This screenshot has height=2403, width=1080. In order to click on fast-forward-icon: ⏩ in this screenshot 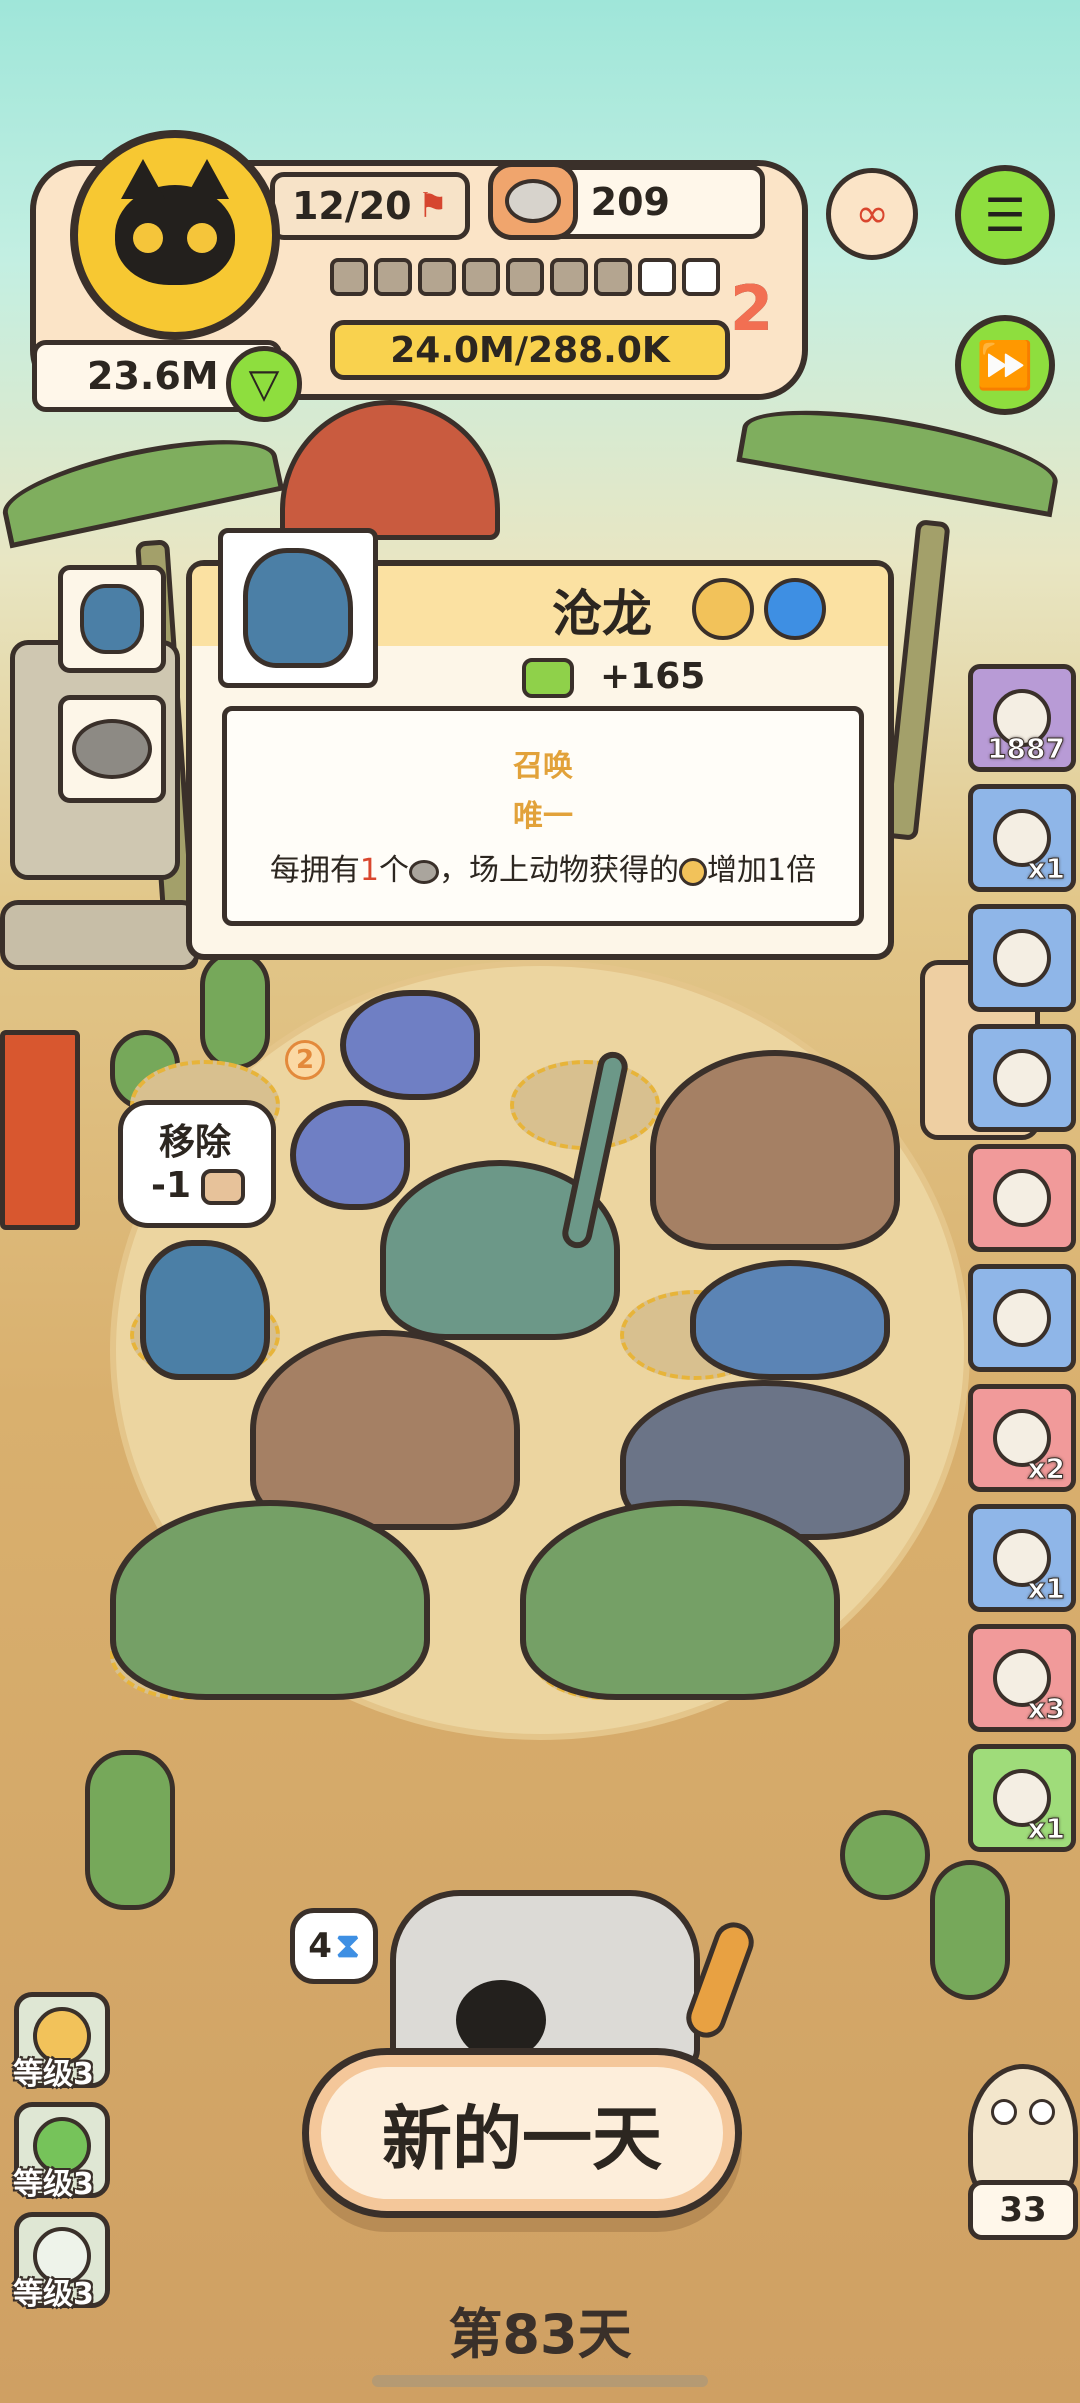, I will do `click(1005, 364)`.